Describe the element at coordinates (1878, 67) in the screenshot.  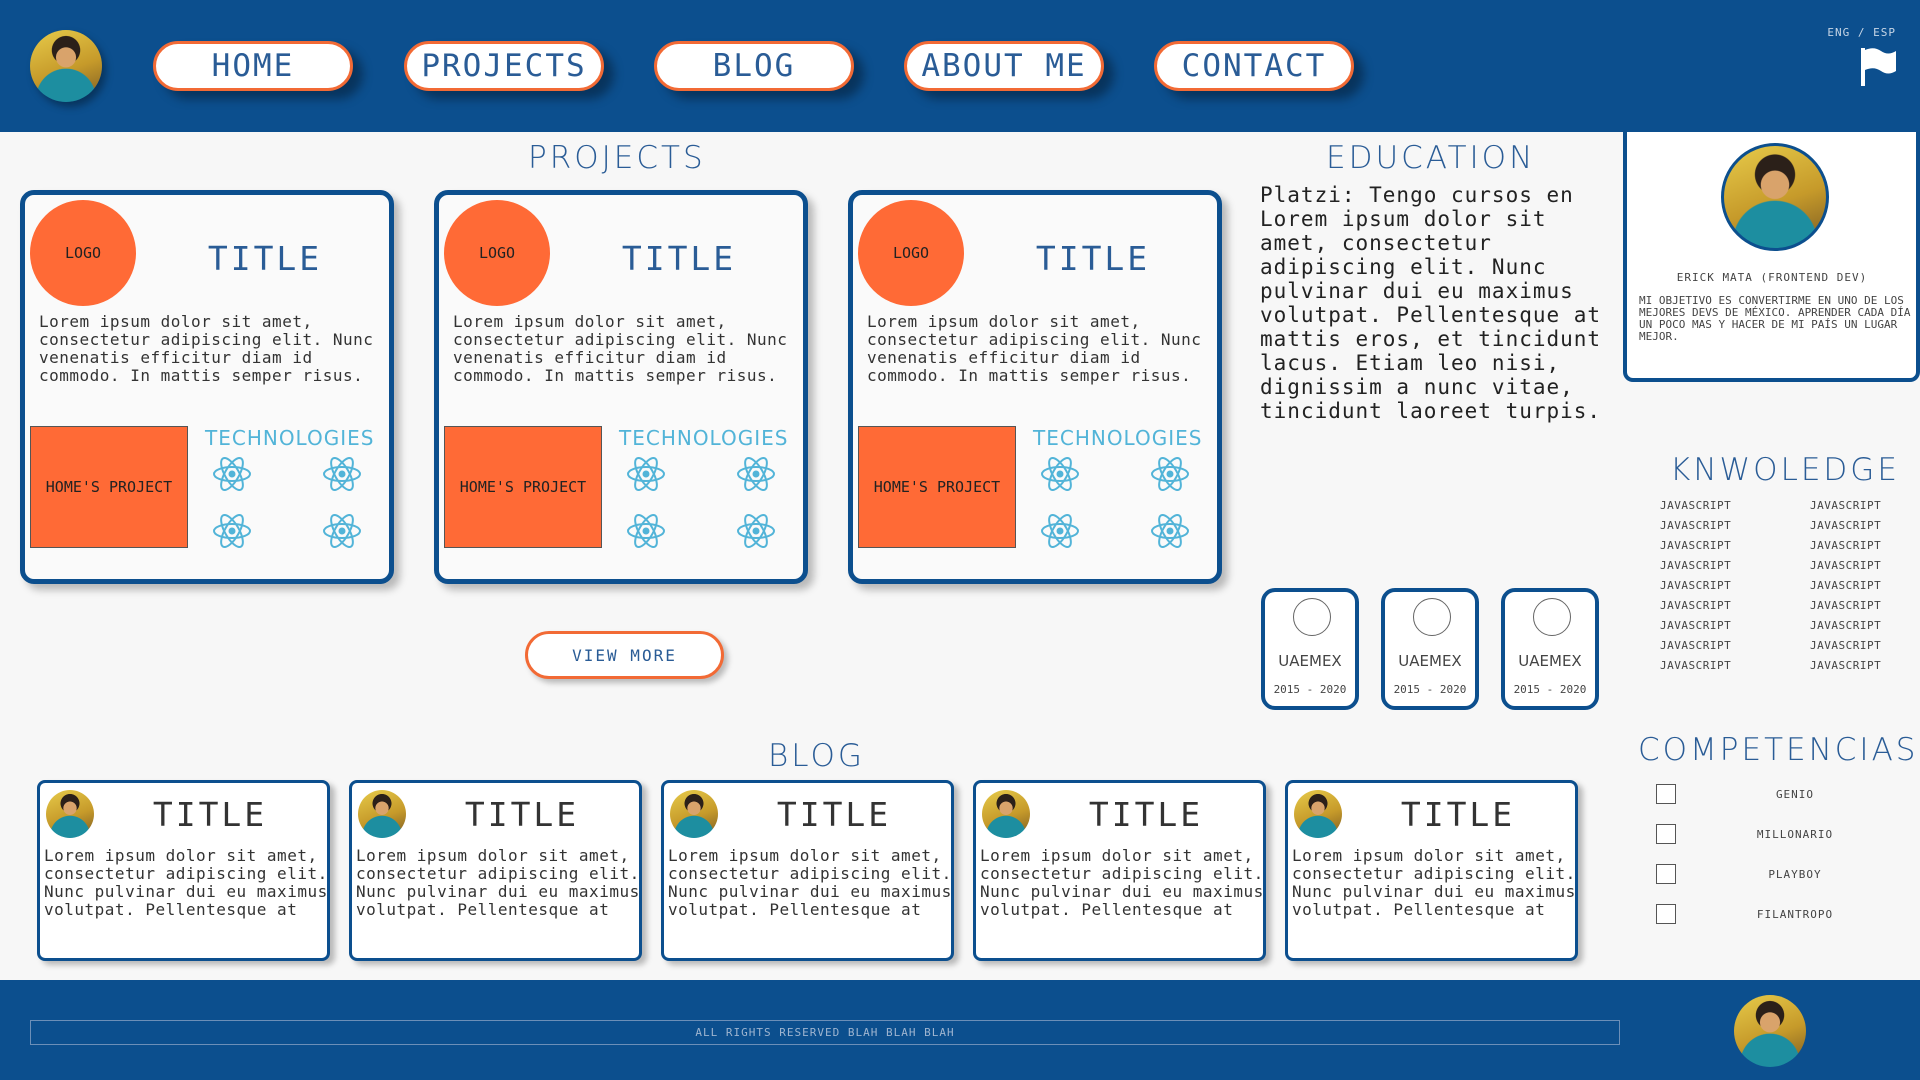
I see `flag-icon` at that location.